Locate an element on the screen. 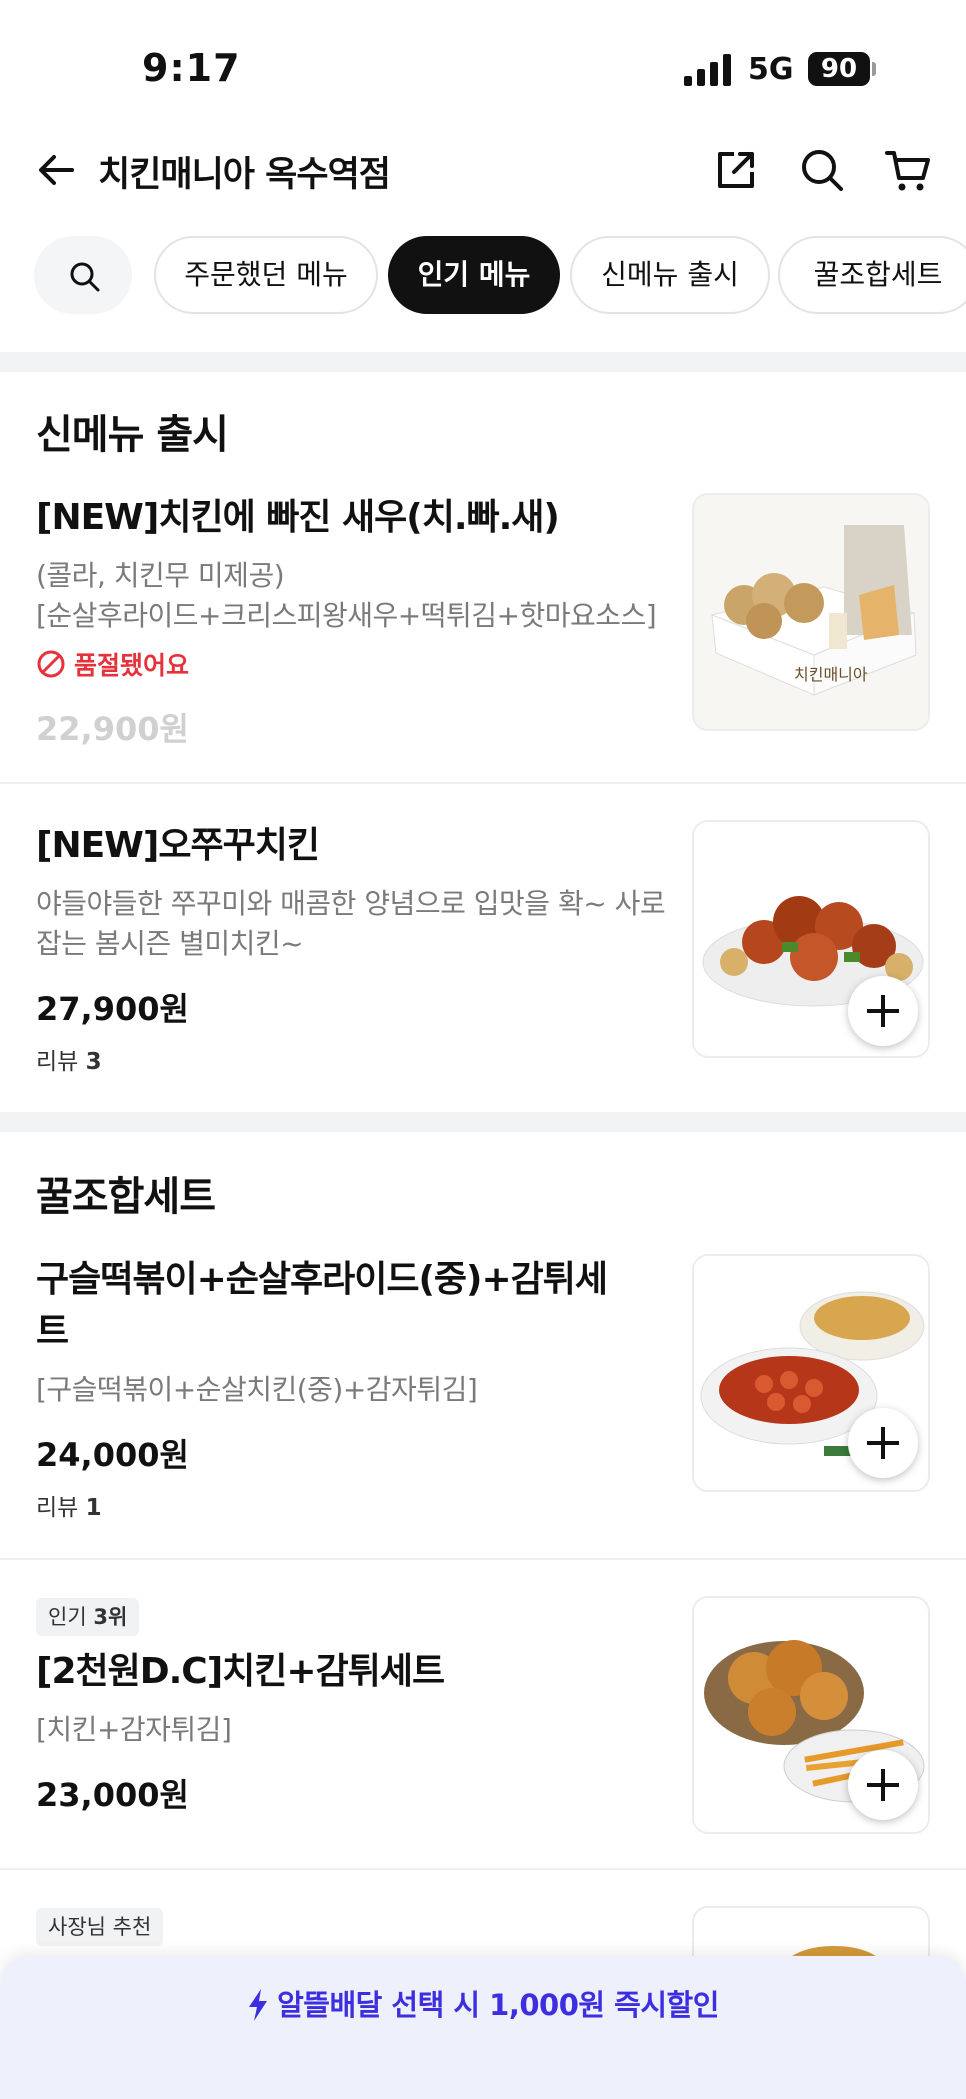 The height and width of the screenshot is (2099, 966). popular-rank-badge: 인기 3위 is located at coordinates (88, 1617).